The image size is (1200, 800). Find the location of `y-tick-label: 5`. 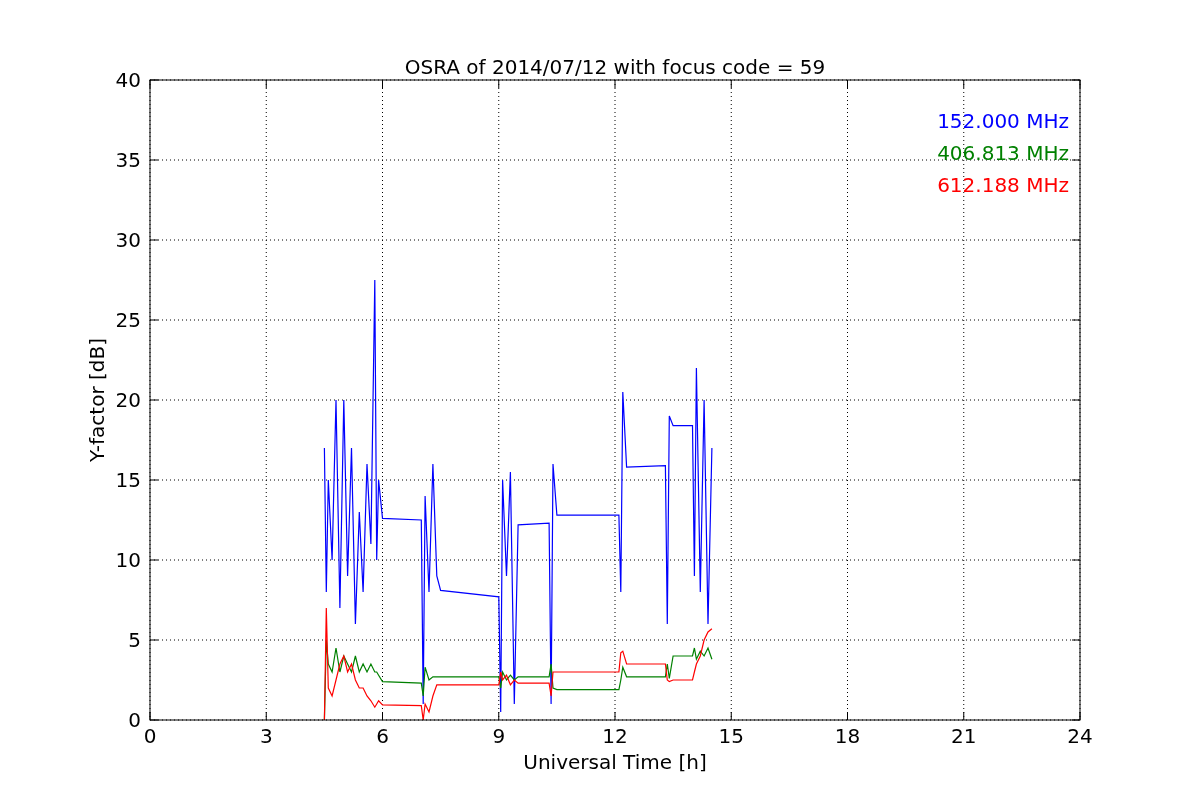

y-tick-label: 5 is located at coordinates (134, 640).